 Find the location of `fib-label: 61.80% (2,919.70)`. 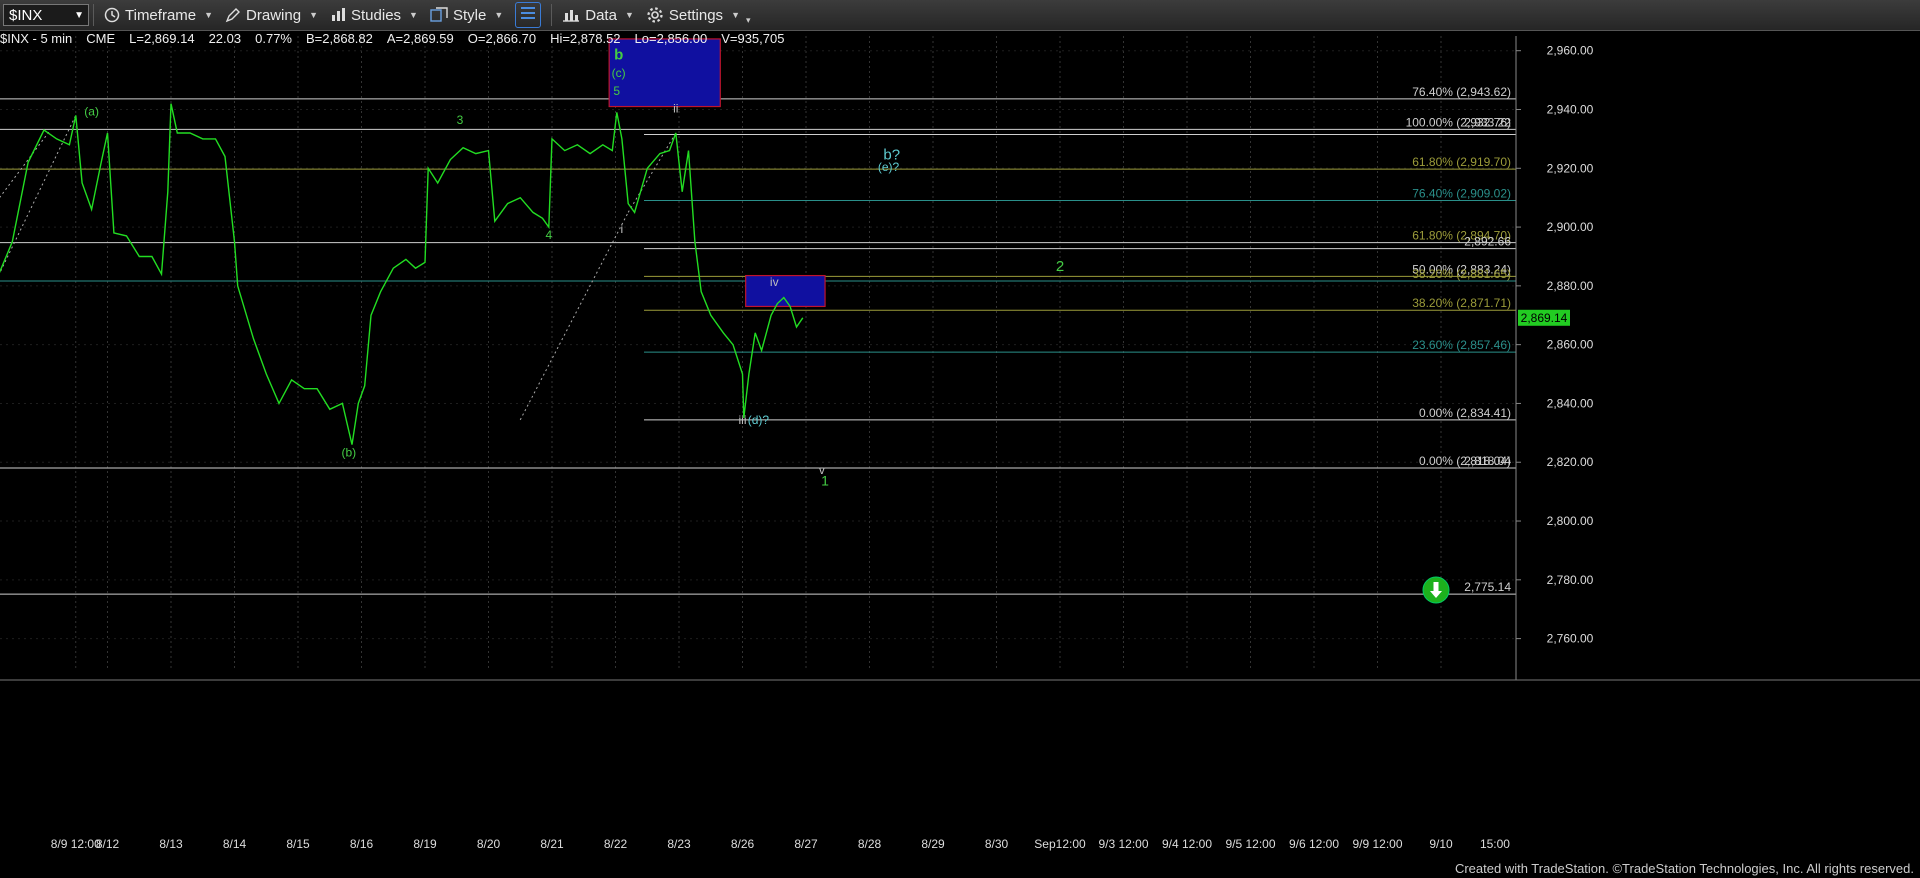

fib-label: 61.80% (2,919.70) is located at coordinates (1461, 162).